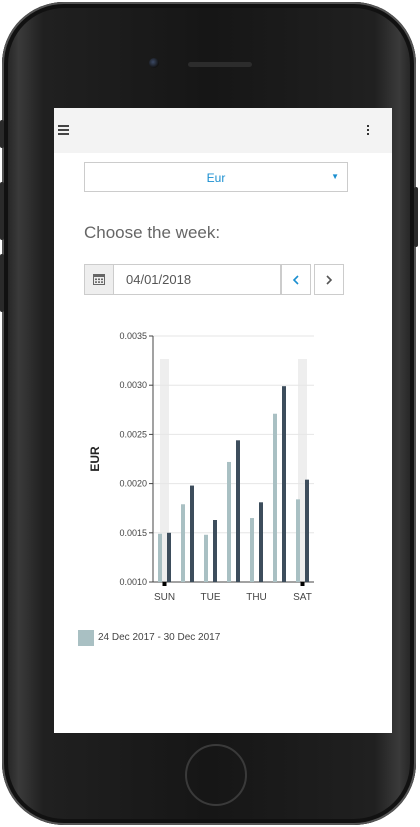 The image size is (420, 827). I want to click on home-button, so click(216, 775).